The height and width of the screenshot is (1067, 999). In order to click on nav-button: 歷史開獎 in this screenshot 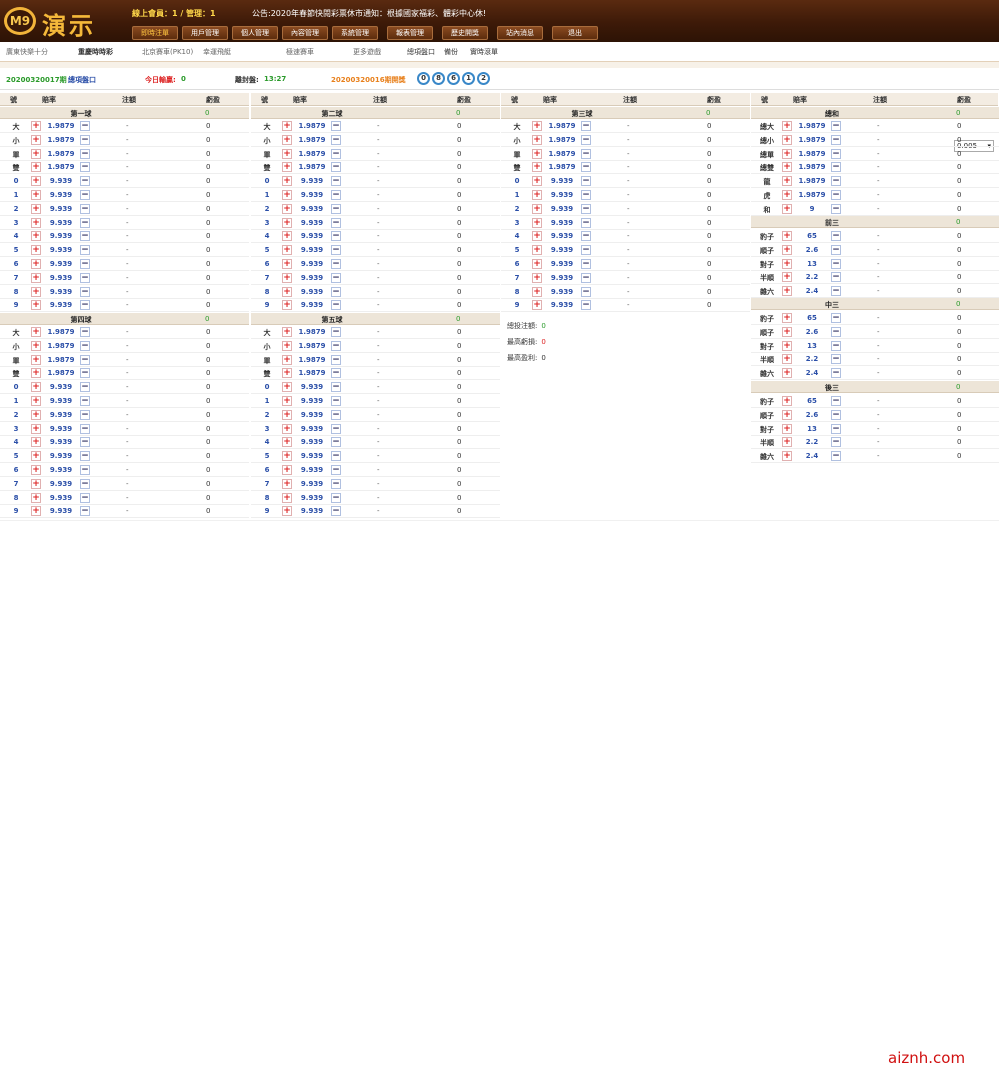, I will do `click(465, 33)`.